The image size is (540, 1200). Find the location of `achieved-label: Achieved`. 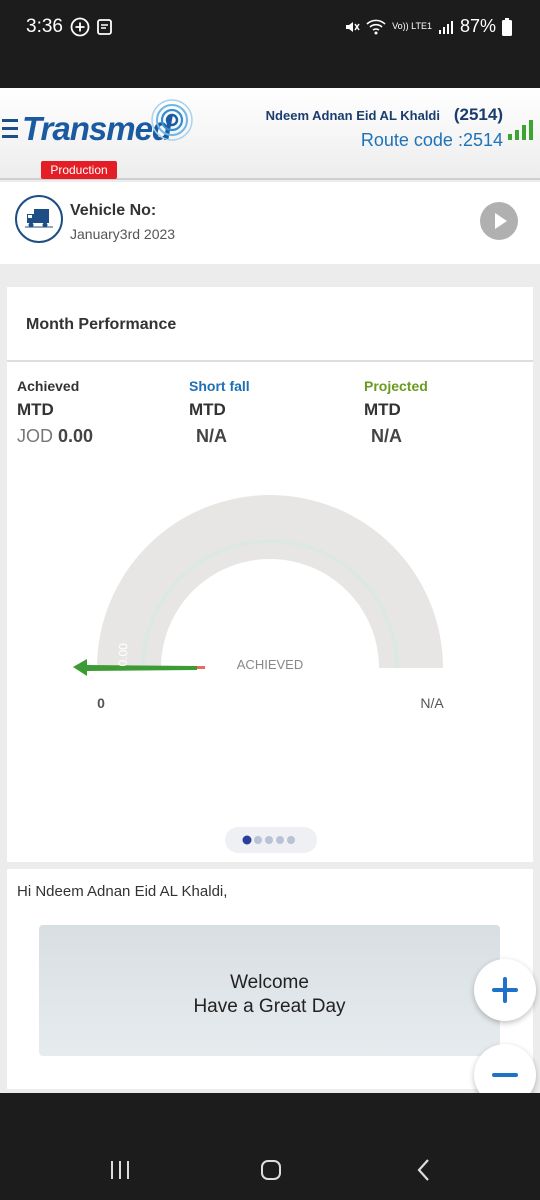

achieved-label: Achieved is located at coordinates (48, 386).